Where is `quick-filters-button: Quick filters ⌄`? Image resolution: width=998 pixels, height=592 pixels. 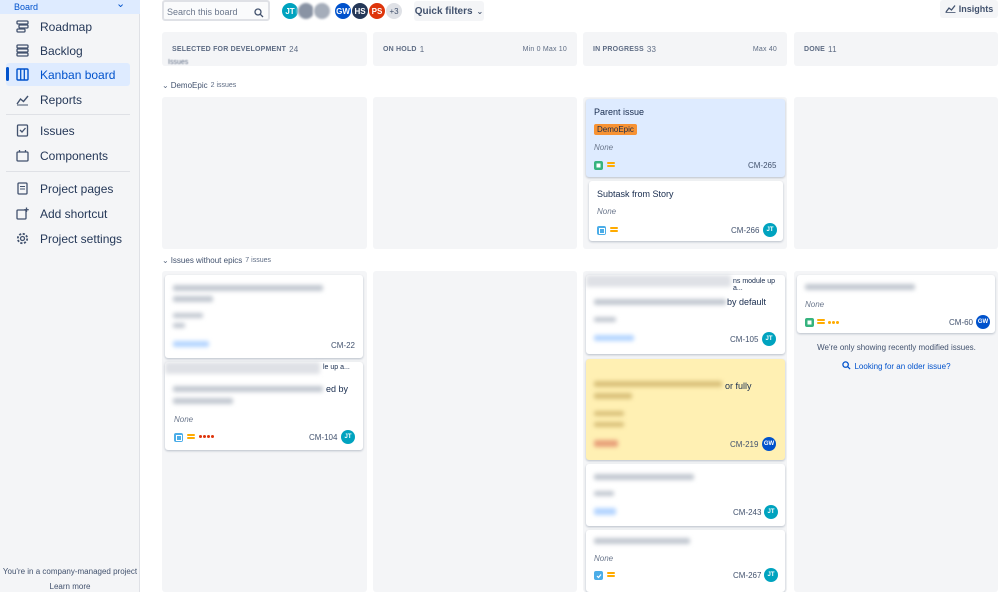
quick-filters-button: Quick filters ⌄ is located at coordinates (449, 11).